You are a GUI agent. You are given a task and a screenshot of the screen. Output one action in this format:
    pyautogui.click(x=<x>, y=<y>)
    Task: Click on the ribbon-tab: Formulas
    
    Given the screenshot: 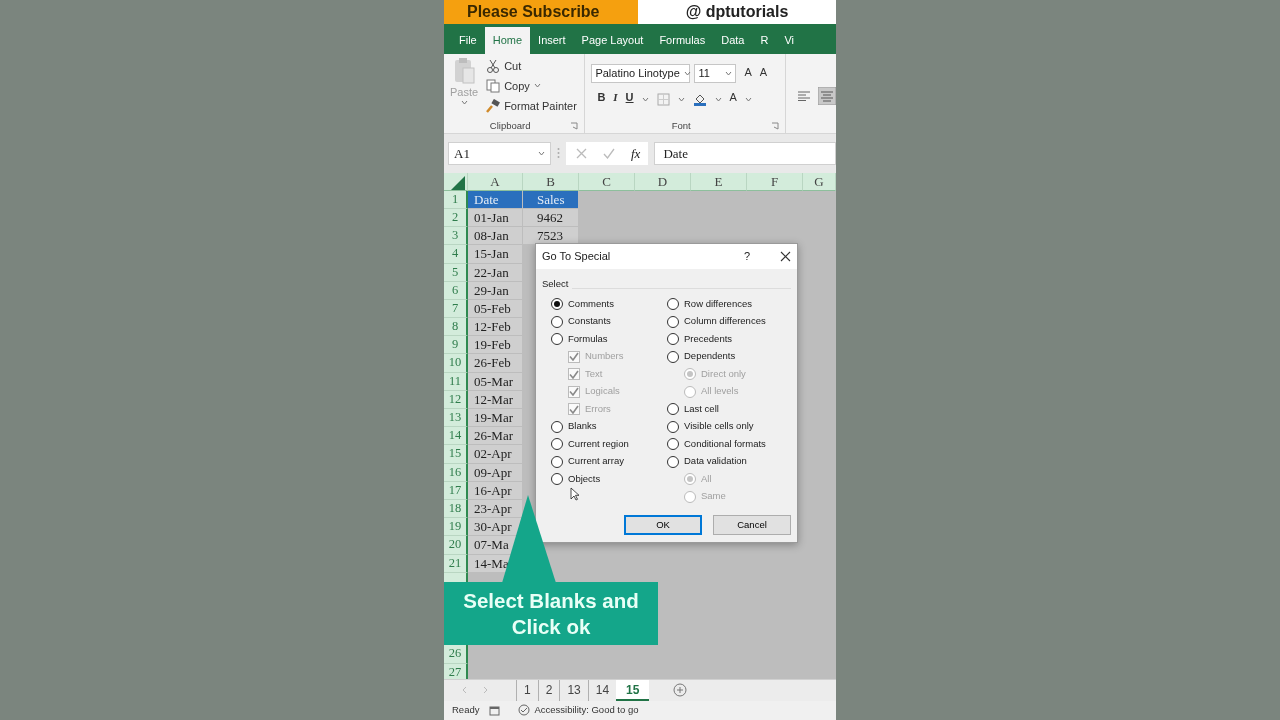 What is the action you would take?
    pyautogui.click(x=682, y=40)
    